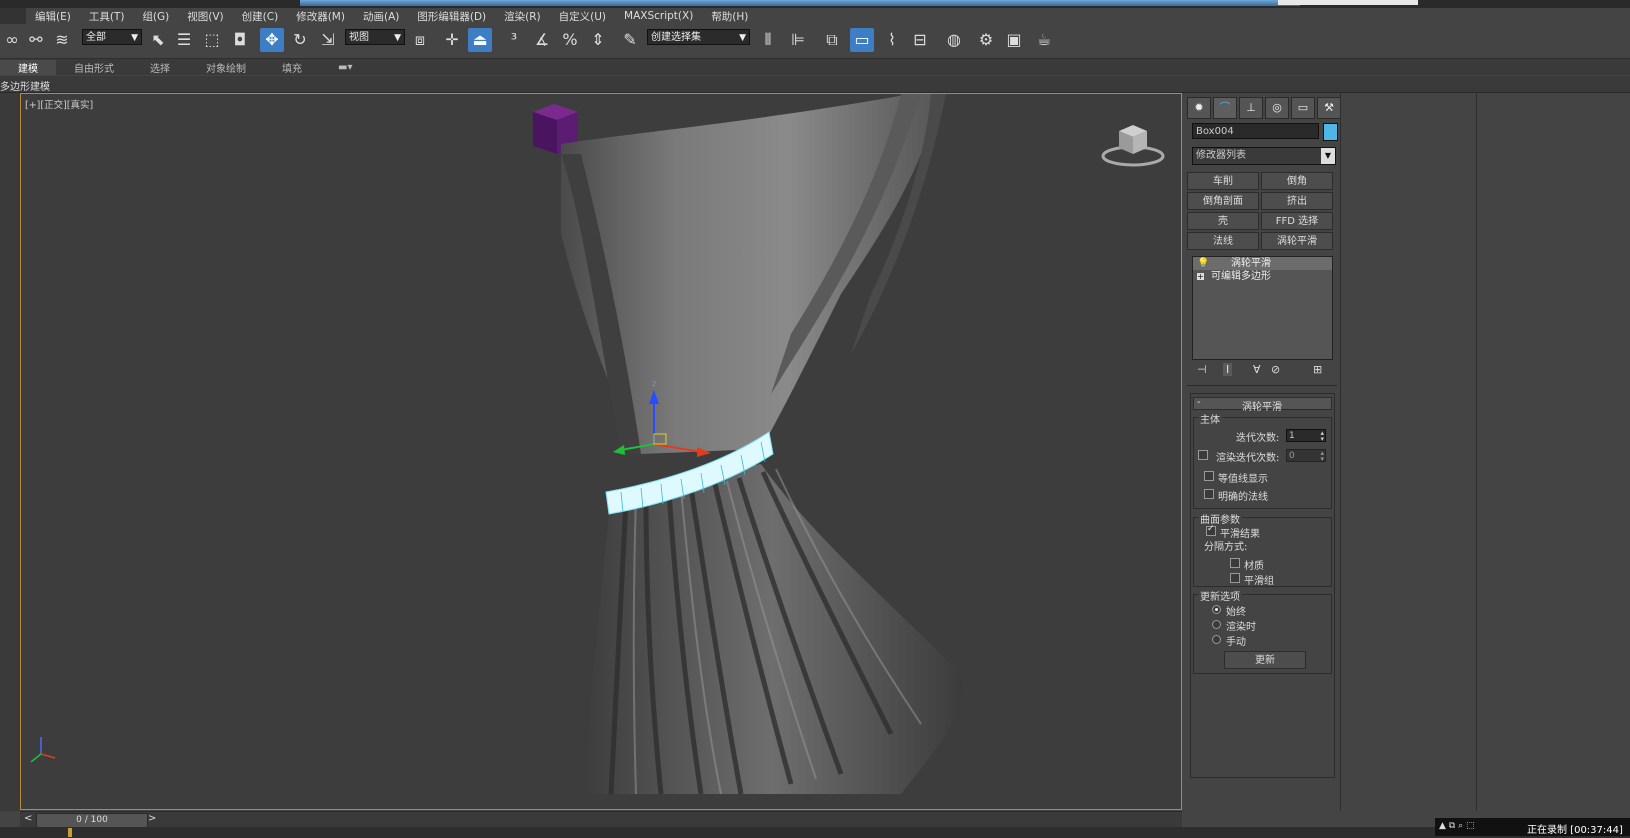 This screenshot has height=838, width=1630. What do you see at coordinates (1203, 263) in the screenshot?
I see `lightbulb-icon: 💡` at bounding box center [1203, 263].